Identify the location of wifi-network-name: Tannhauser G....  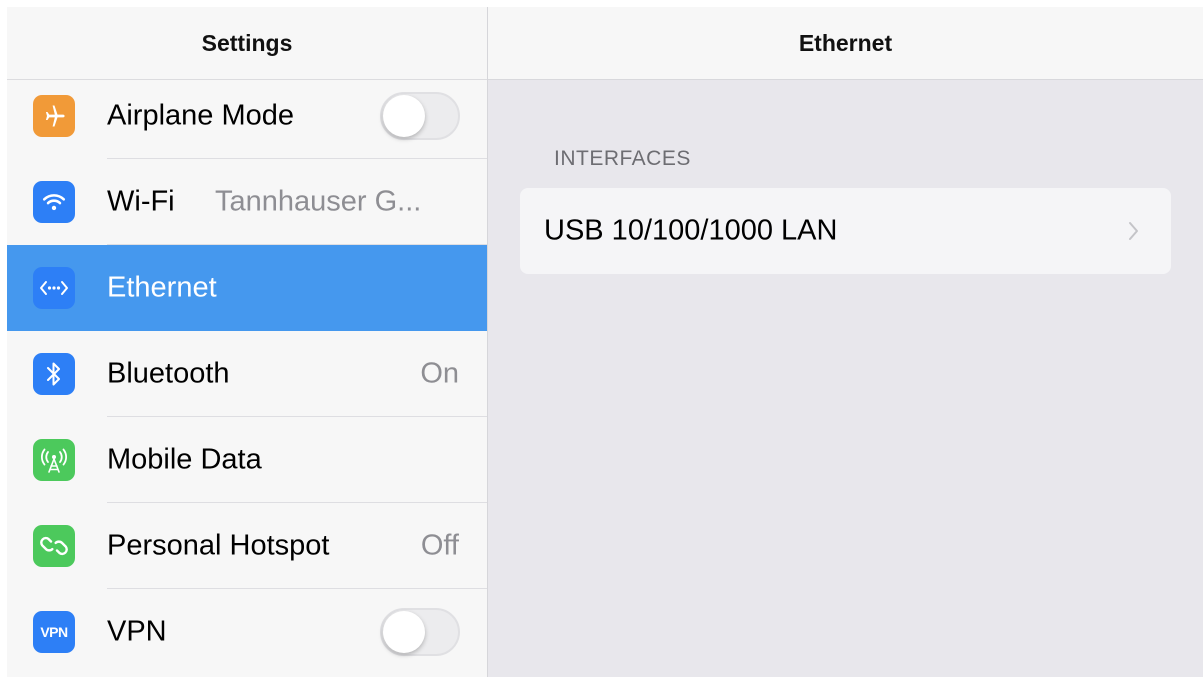
(318, 201).